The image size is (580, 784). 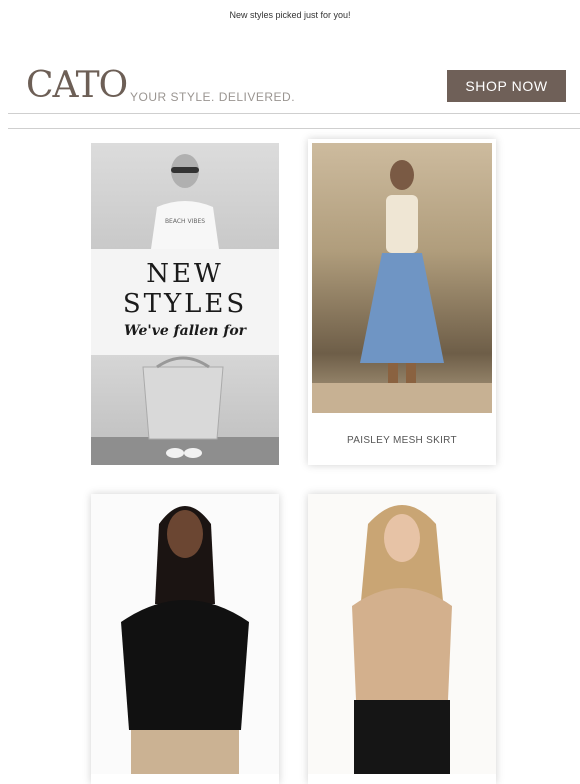 I want to click on product-label-paisley-skirt: PAISLEY MESH SKIRT, so click(x=402, y=440).